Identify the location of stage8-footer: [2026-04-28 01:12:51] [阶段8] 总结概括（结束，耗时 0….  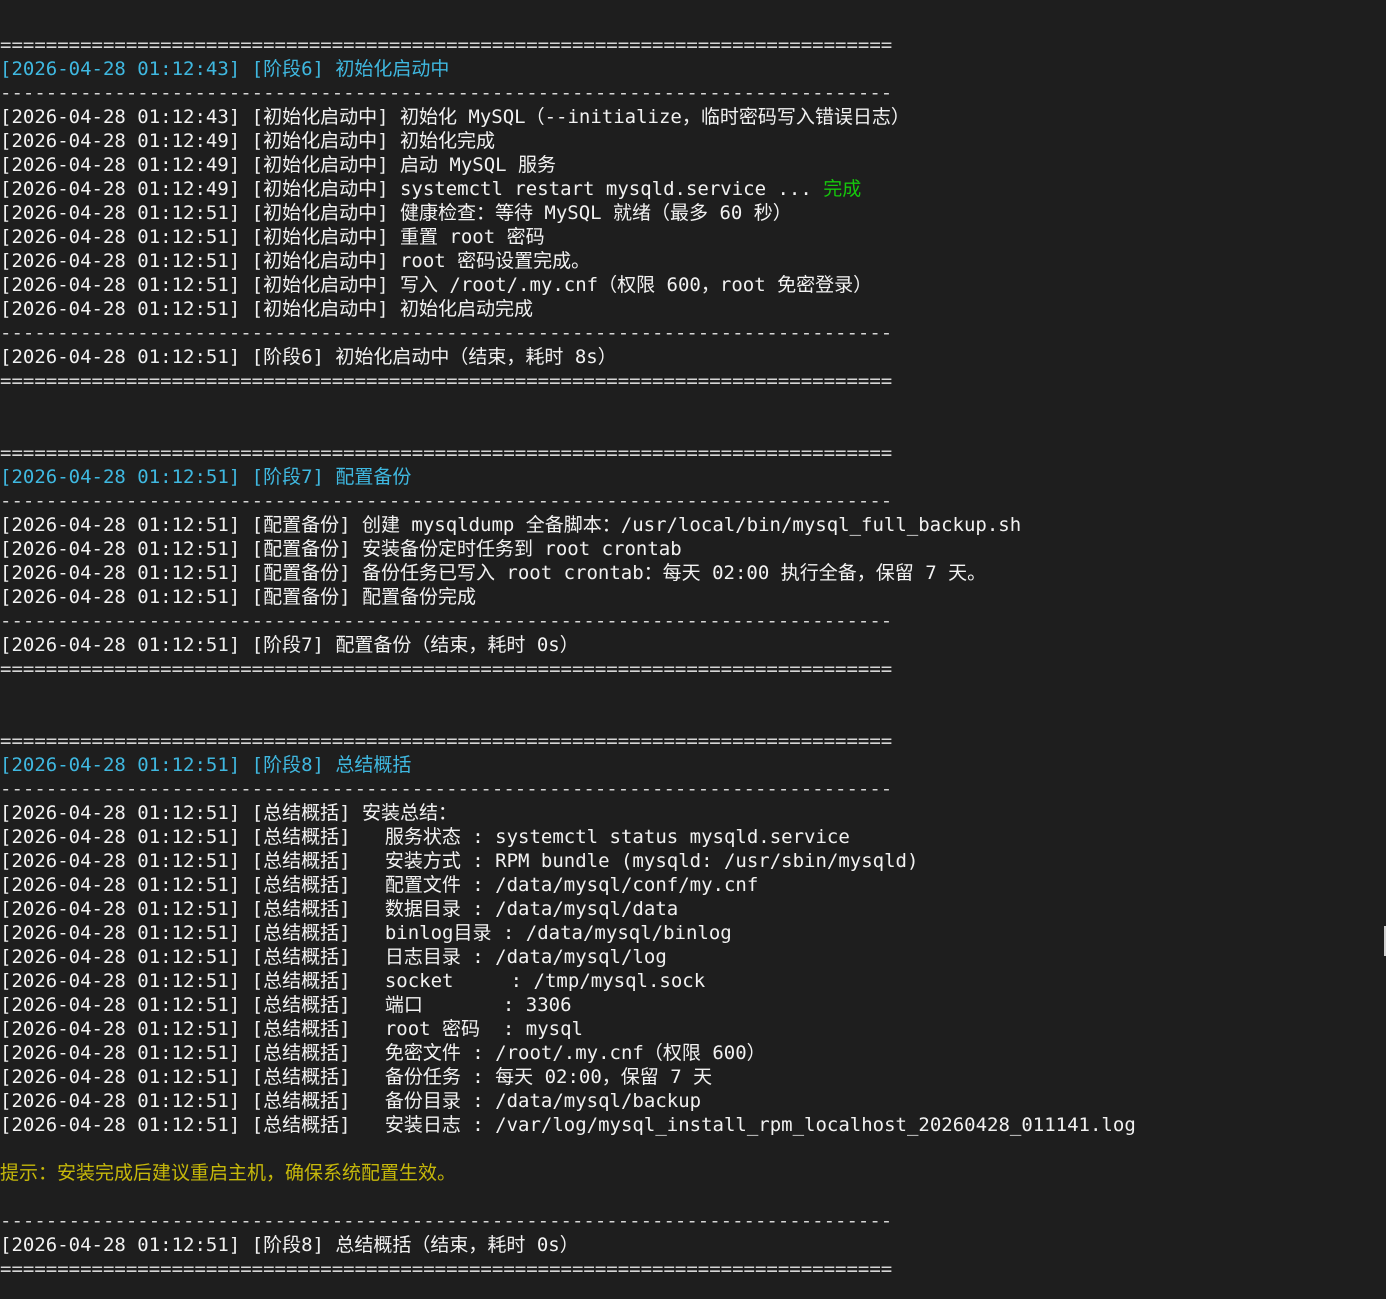
(289, 1245).